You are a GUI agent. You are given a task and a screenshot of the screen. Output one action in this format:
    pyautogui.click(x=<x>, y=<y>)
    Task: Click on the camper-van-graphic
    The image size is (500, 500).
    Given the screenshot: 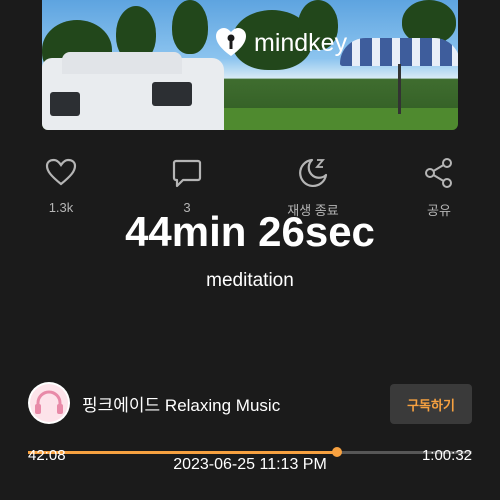 What is the action you would take?
    pyautogui.click(x=133, y=91)
    